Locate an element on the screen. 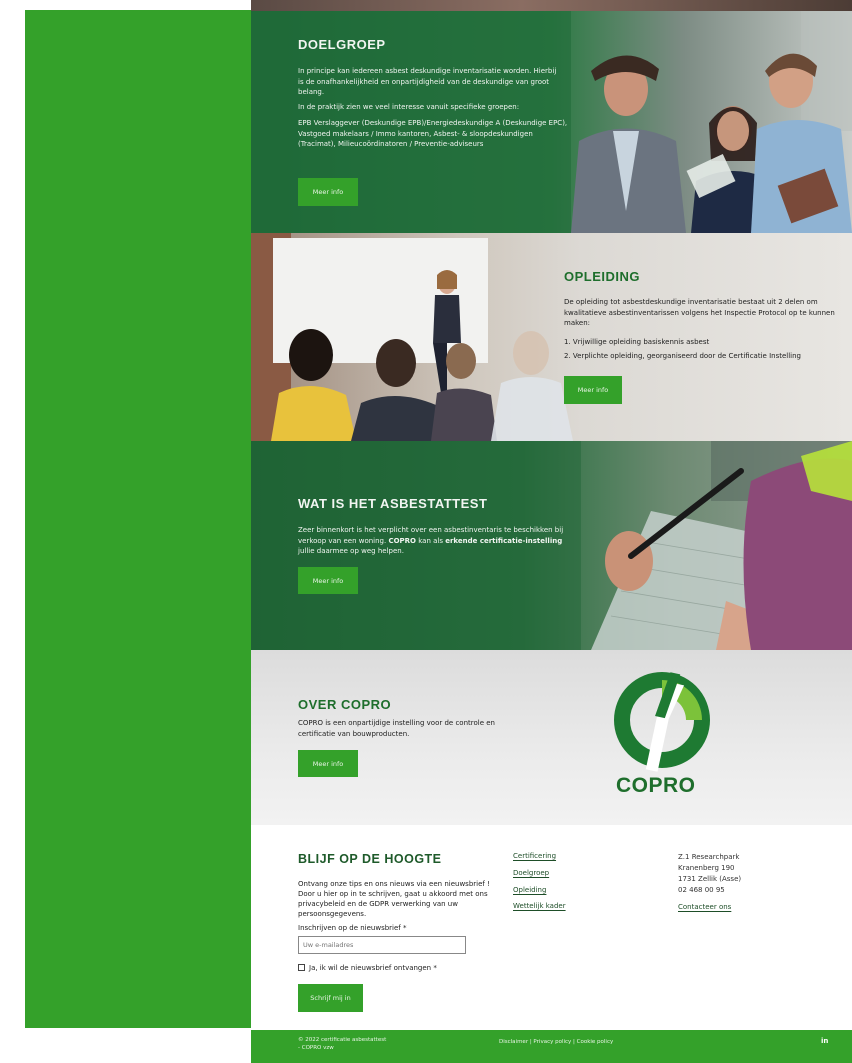 The height and width of the screenshot is (1063, 852). footer-link-certificering: Certificering is located at coordinates (534, 856).